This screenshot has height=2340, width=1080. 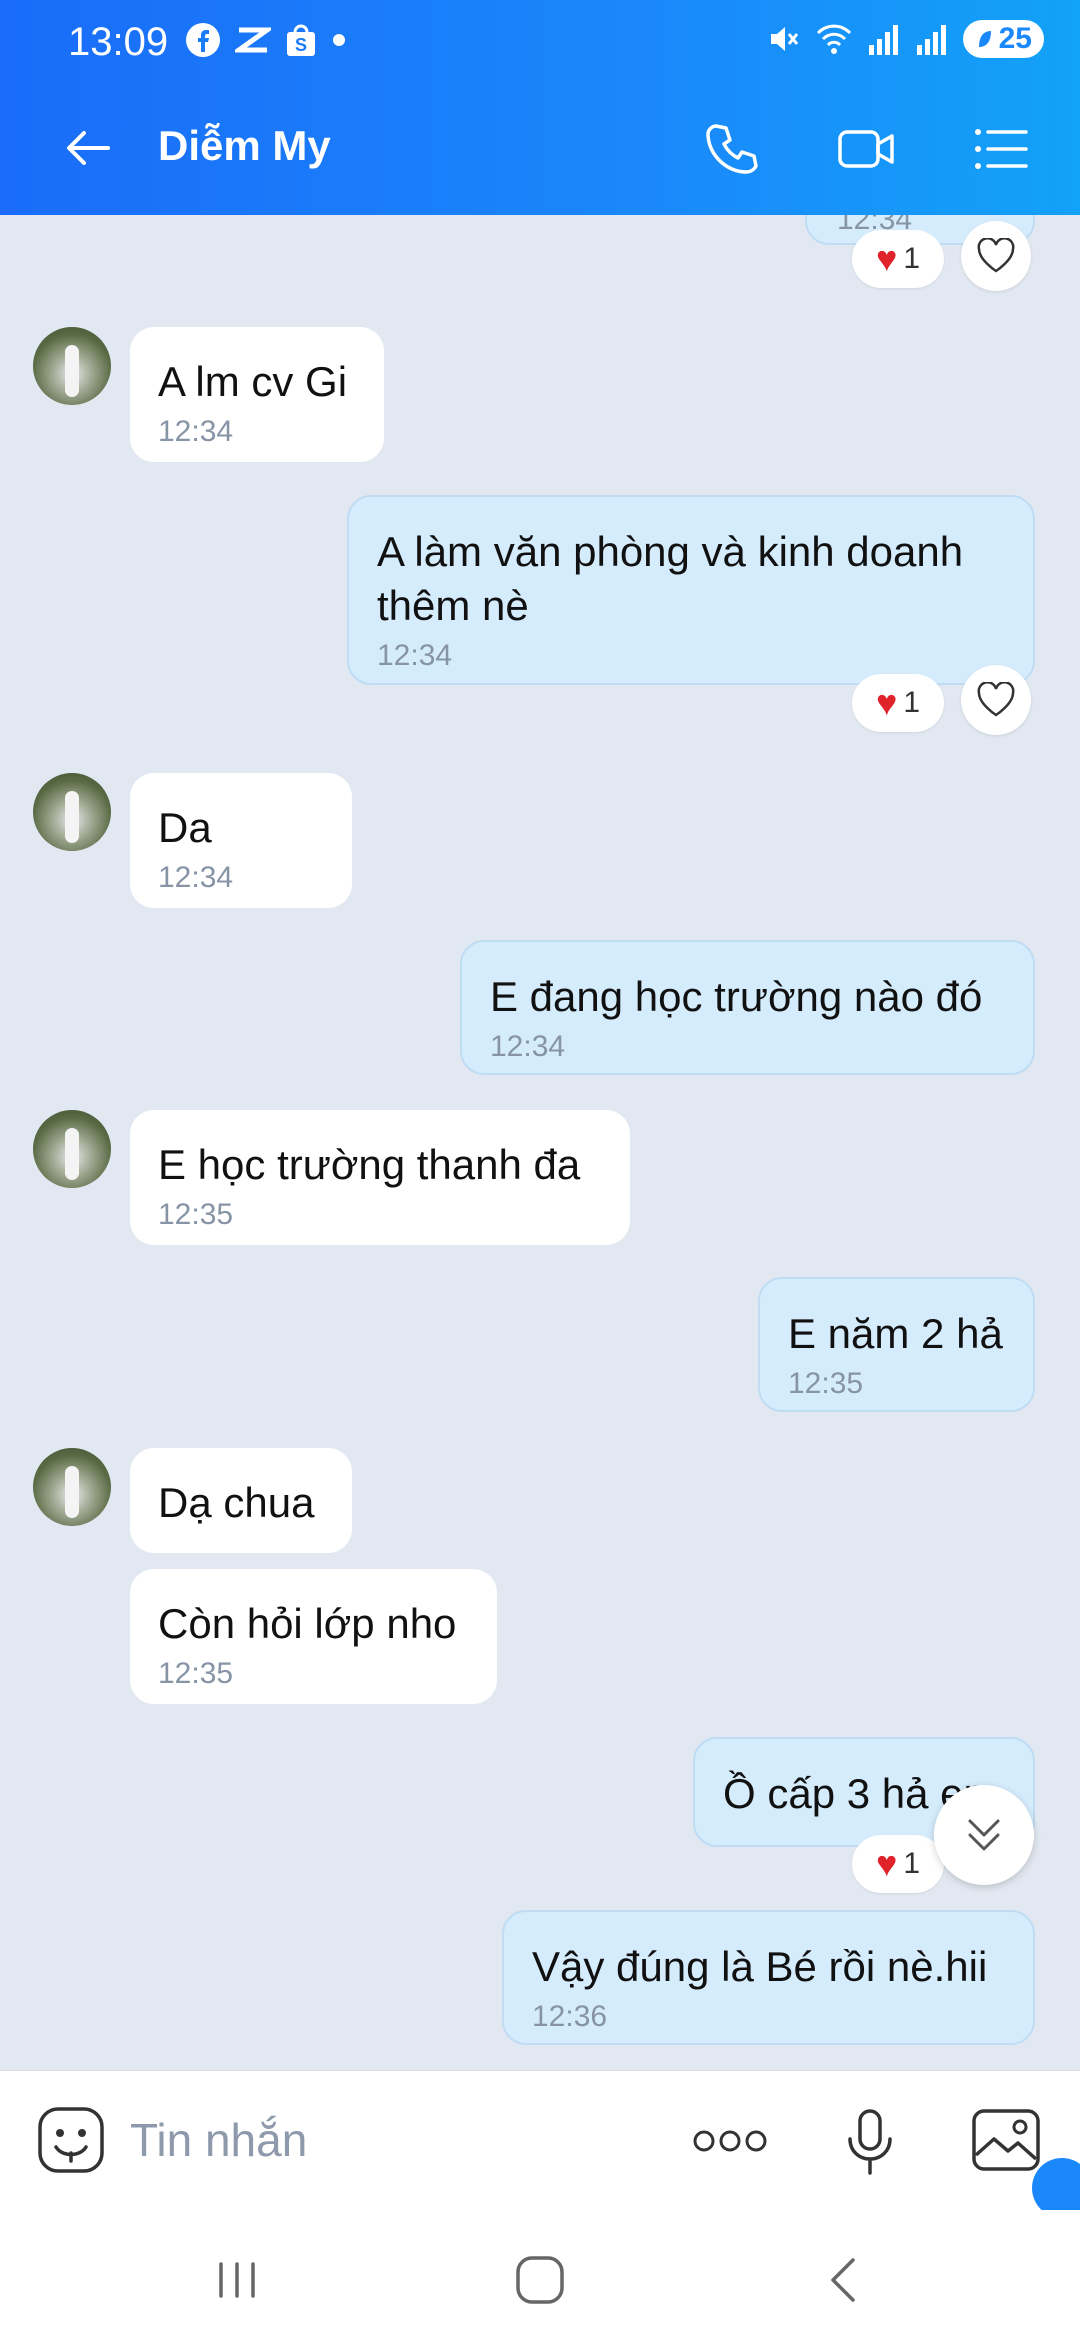 What do you see at coordinates (845, 2280) in the screenshot?
I see `back-nav-icon` at bounding box center [845, 2280].